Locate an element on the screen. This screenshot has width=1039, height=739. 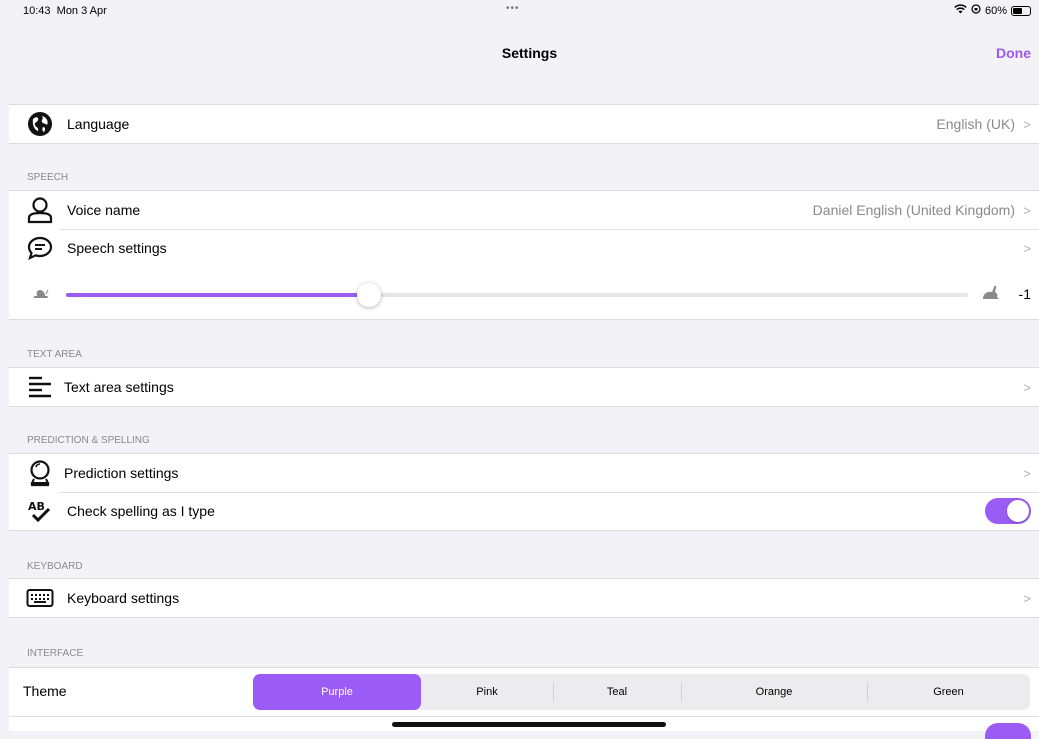
theme-option-orange: Orange is located at coordinates (774, 692).